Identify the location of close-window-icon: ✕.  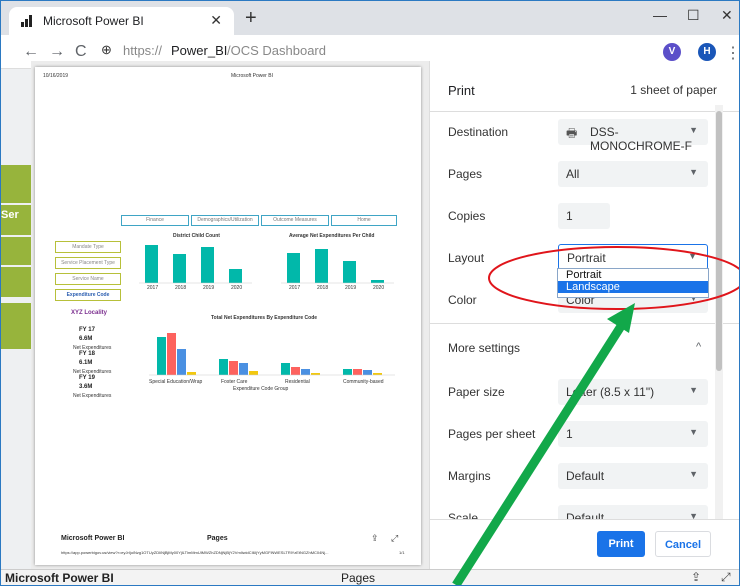
(727, 15).